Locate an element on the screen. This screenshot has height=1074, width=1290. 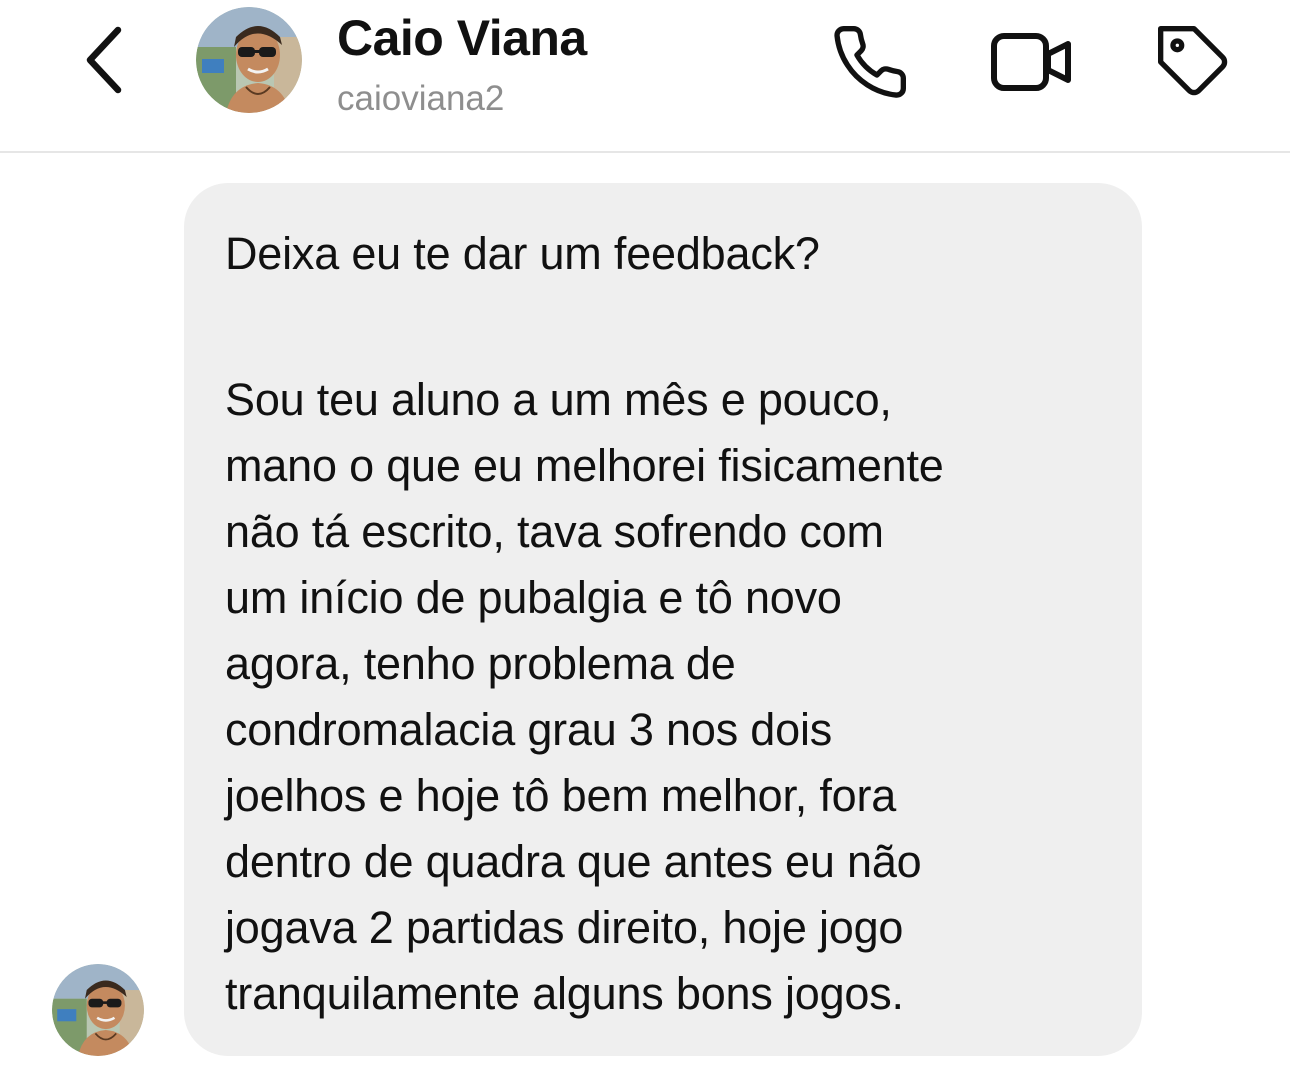
message-line: joelhos e hoje tô bem melhor, fora is located at coordinates (561, 795).